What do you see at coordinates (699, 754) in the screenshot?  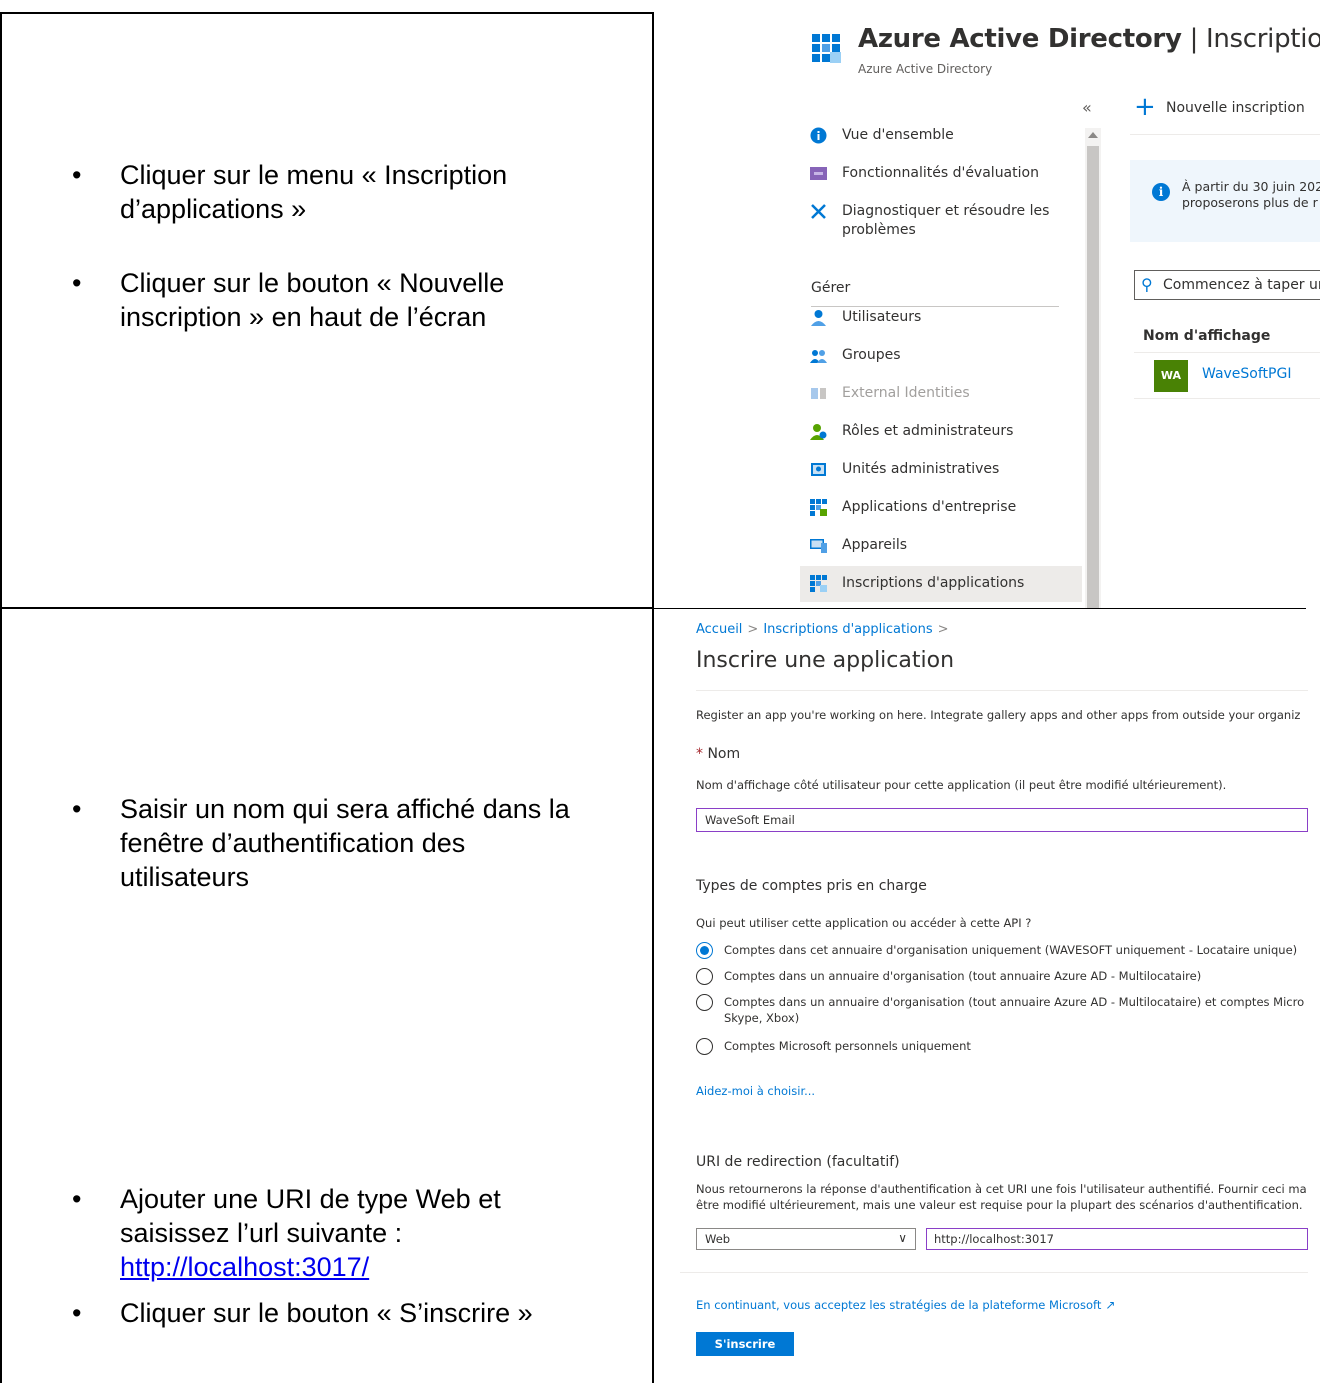 I see `required-asterisk: *` at bounding box center [699, 754].